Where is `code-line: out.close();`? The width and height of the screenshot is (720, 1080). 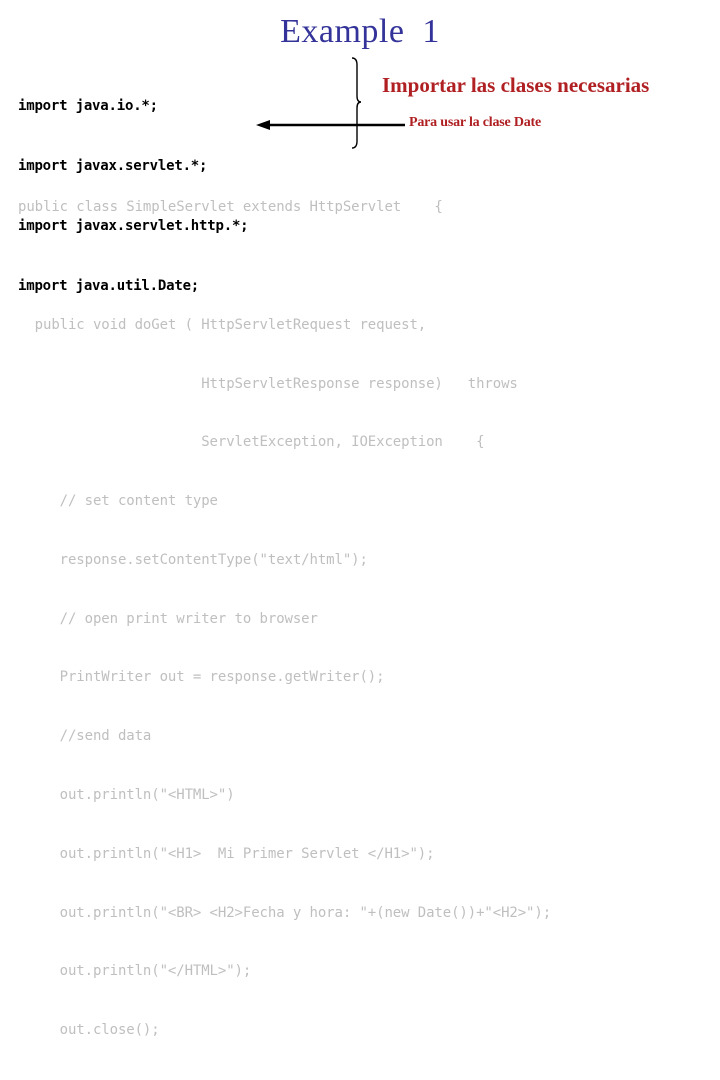
code-line: out.close(); is located at coordinates (284, 1031).